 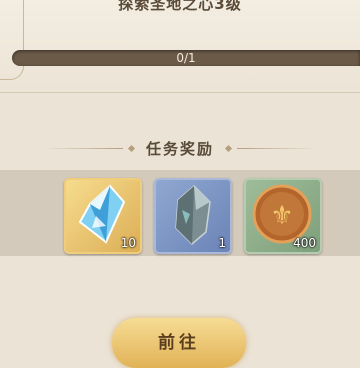 What do you see at coordinates (82, 148) in the screenshot?
I see `divider-left` at bounding box center [82, 148].